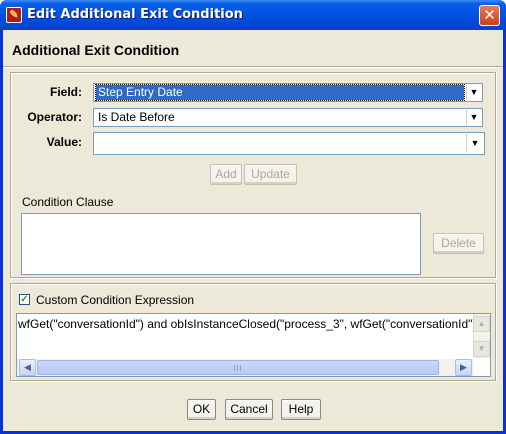 The width and height of the screenshot is (506, 434). What do you see at coordinates (253, 15) in the screenshot?
I see `title-bar: ✎ Edit Additional Exit Condition ✕` at bounding box center [253, 15].